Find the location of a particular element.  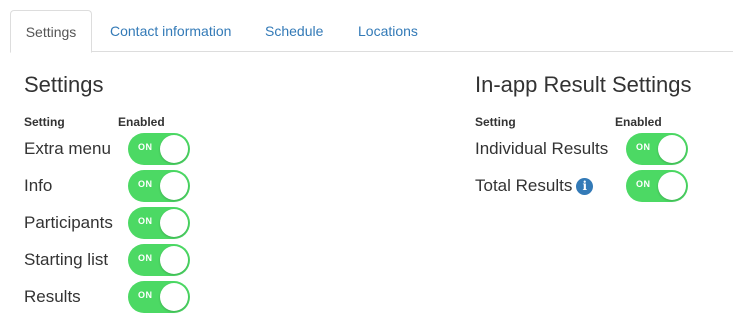

setting-label: Info is located at coordinates (38, 185).